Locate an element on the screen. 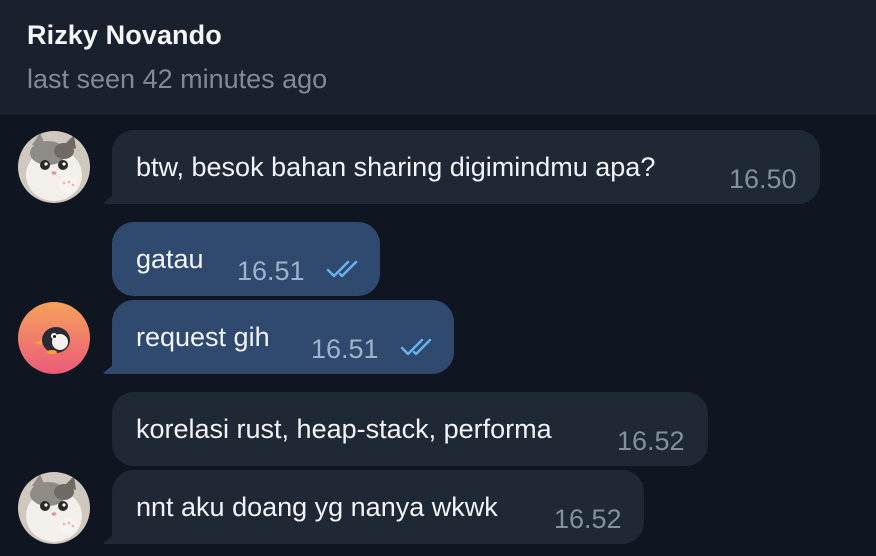  self-avatar-penguin is located at coordinates (54, 338).